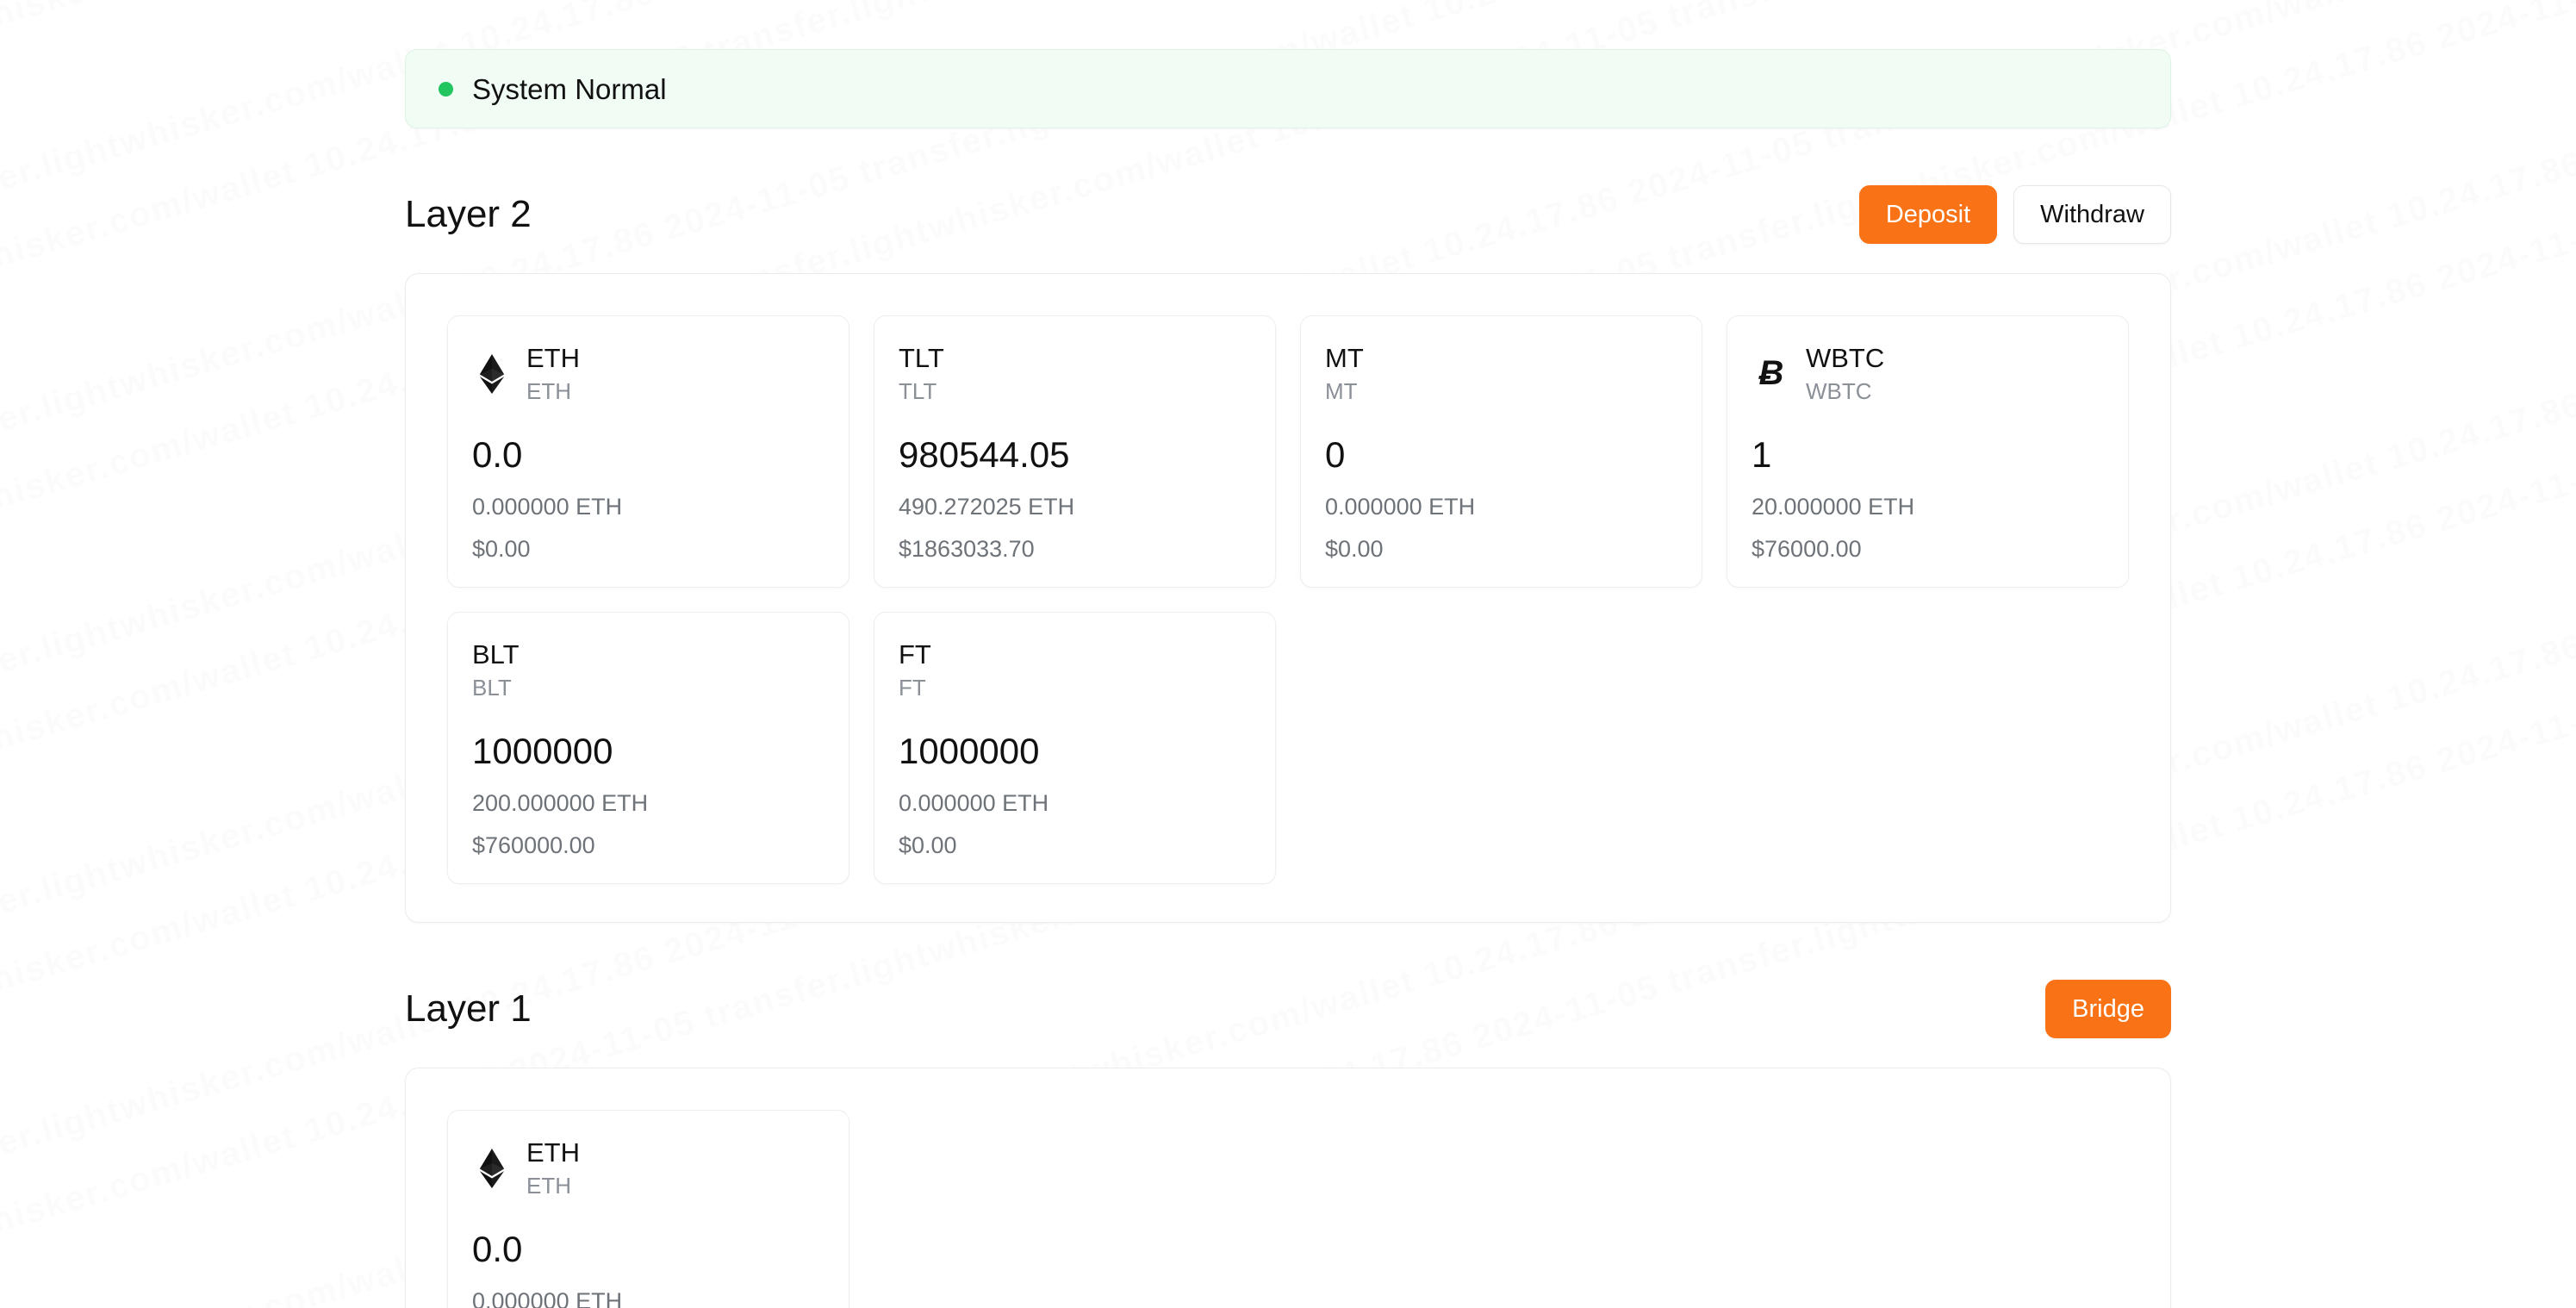  What do you see at coordinates (1762, 454) in the screenshot?
I see `token-balance: 1` at bounding box center [1762, 454].